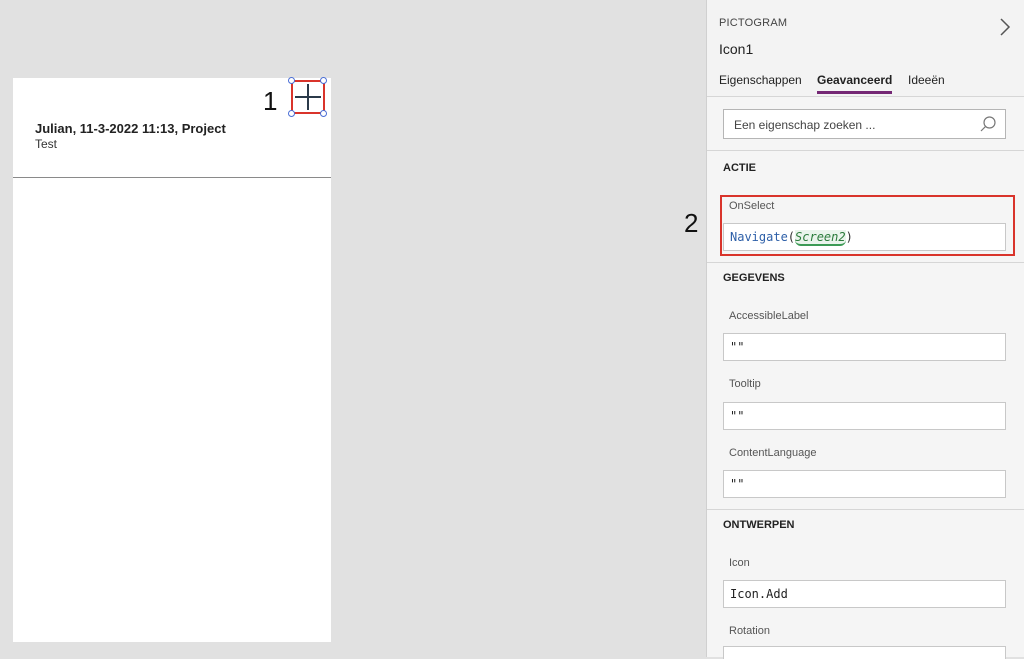 This screenshot has height=659, width=1024. I want to click on control-name: Icon1, so click(736, 49).